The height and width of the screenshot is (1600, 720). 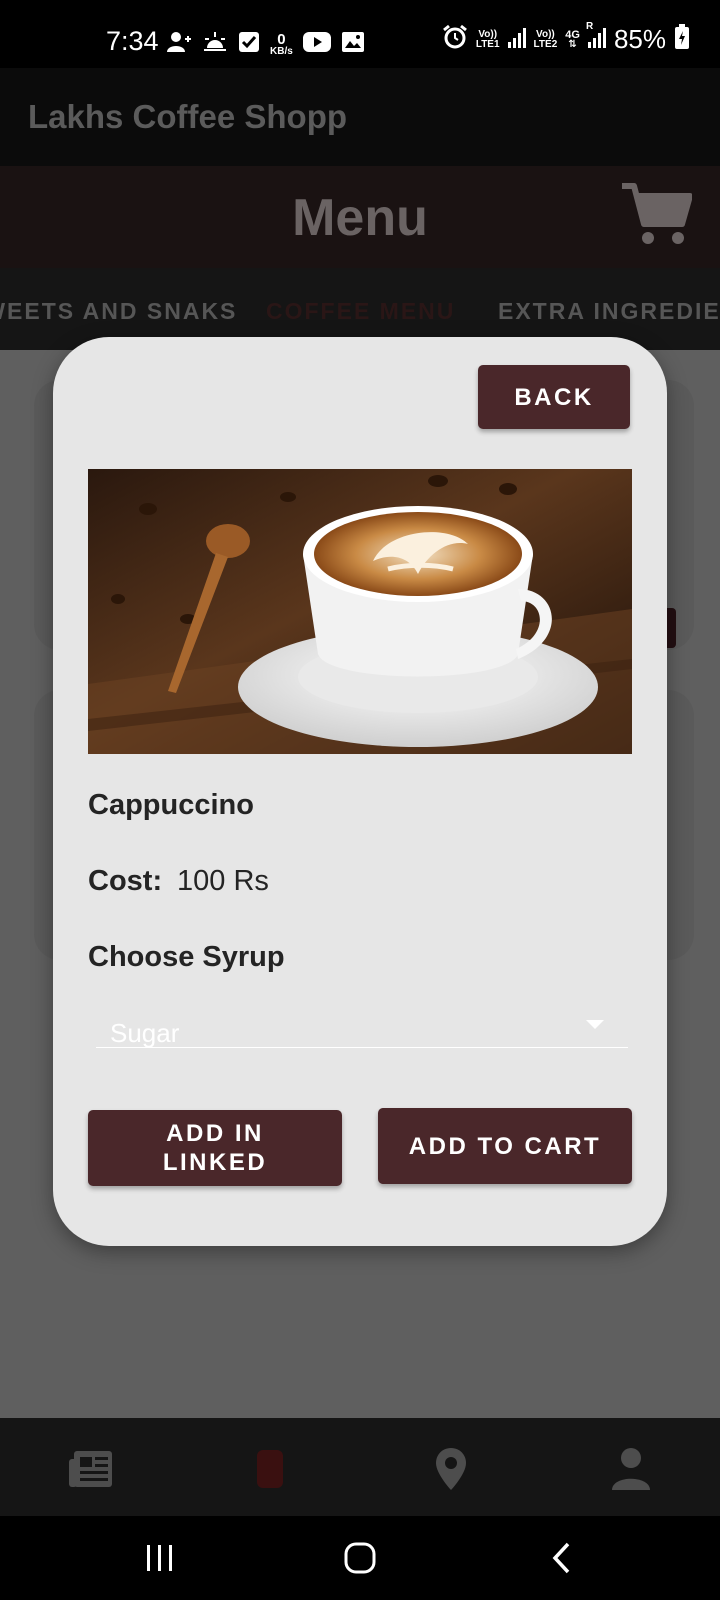 I want to click on system-navigation, so click(x=360, y=1558).